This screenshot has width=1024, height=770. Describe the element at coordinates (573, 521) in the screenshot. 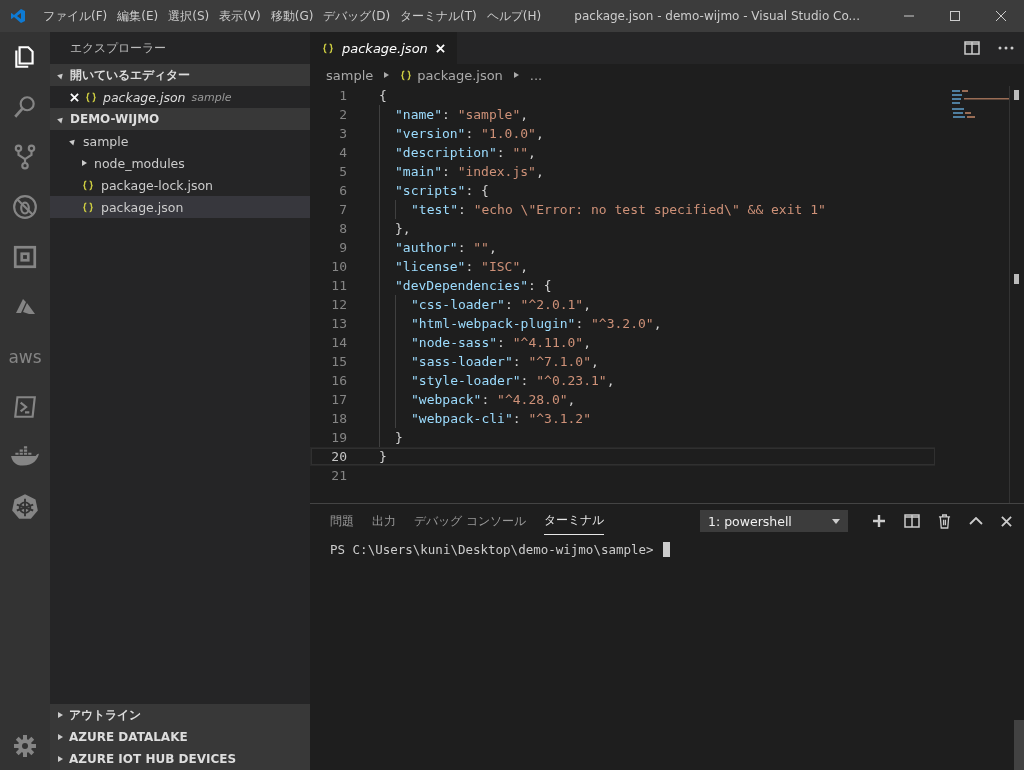

I see `panel-tab: ターミナル` at that location.